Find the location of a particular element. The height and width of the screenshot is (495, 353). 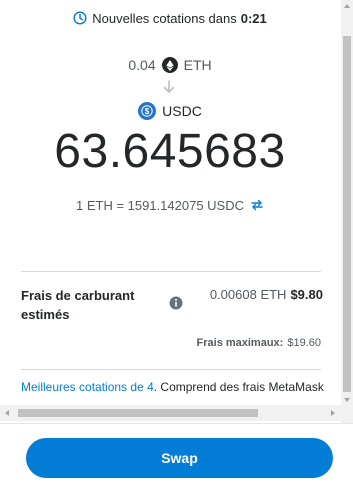

timer-countdown: 0:21 is located at coordinates (253, 18).